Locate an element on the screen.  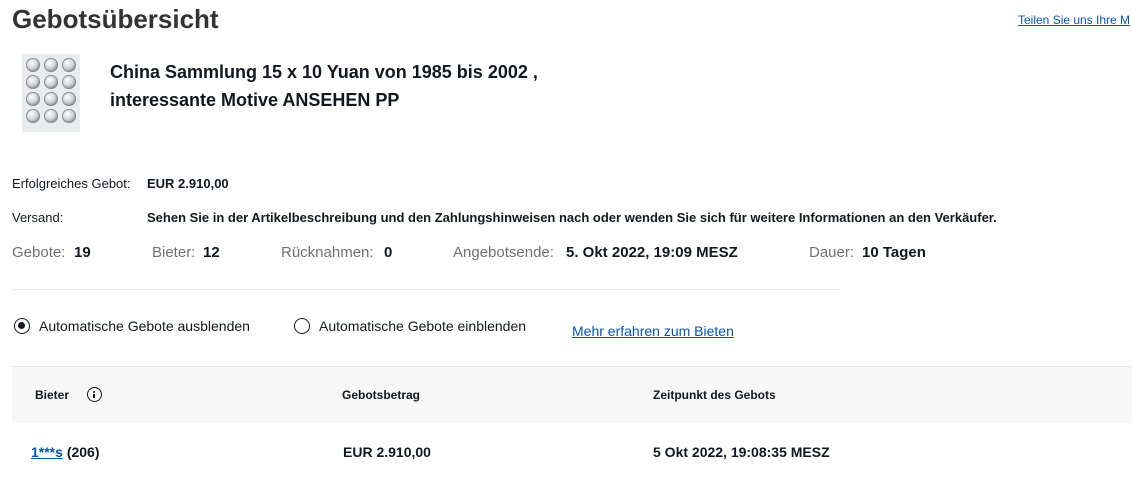
learn-more-bidding-link: Mehr erfahren zum Bieten is located at coordinates (653, 331).